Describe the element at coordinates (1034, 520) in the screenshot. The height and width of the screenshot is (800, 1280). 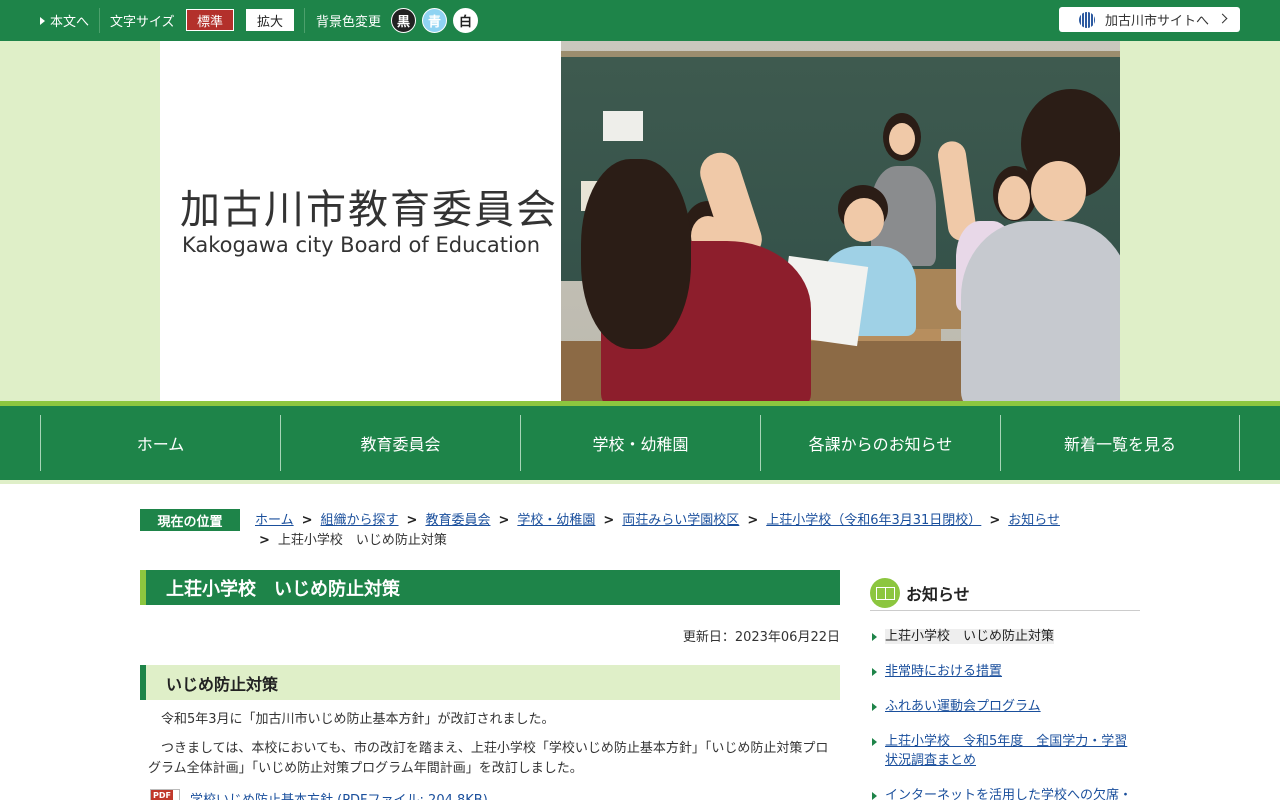
I see `breadcrumb-link-news: お知らせ` at that location.